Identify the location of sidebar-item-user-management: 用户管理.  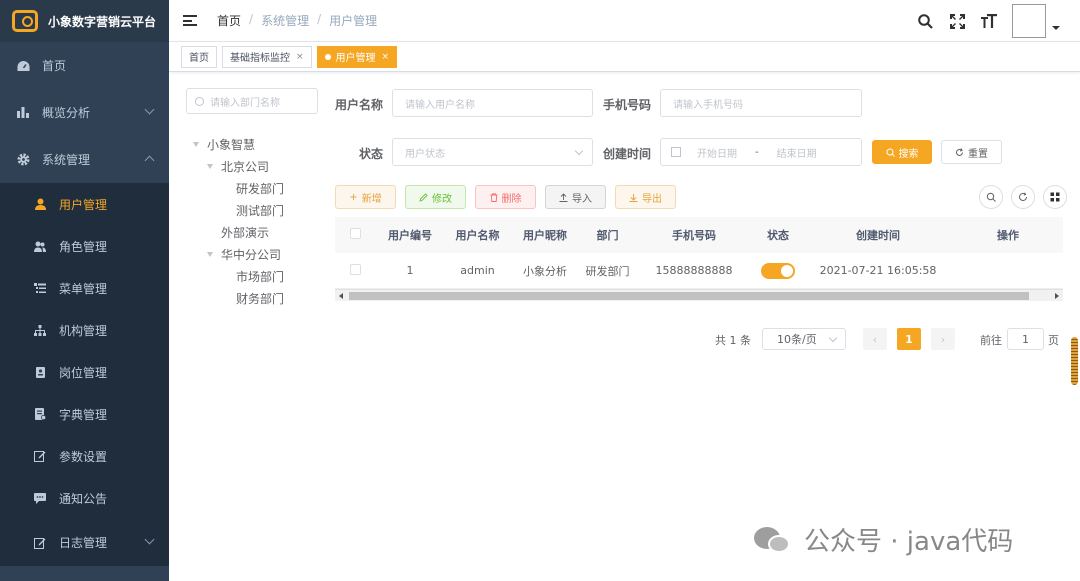
(84, 204).